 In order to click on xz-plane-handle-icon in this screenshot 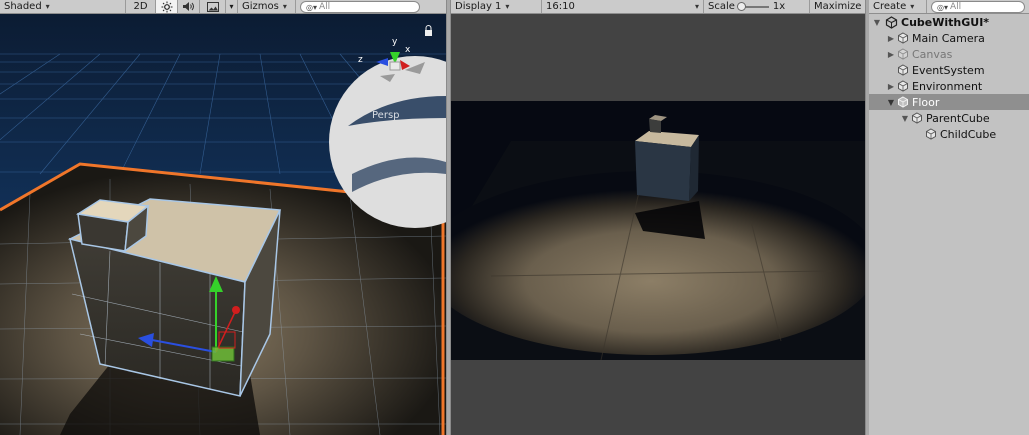, I will do `click(223, 354)`.